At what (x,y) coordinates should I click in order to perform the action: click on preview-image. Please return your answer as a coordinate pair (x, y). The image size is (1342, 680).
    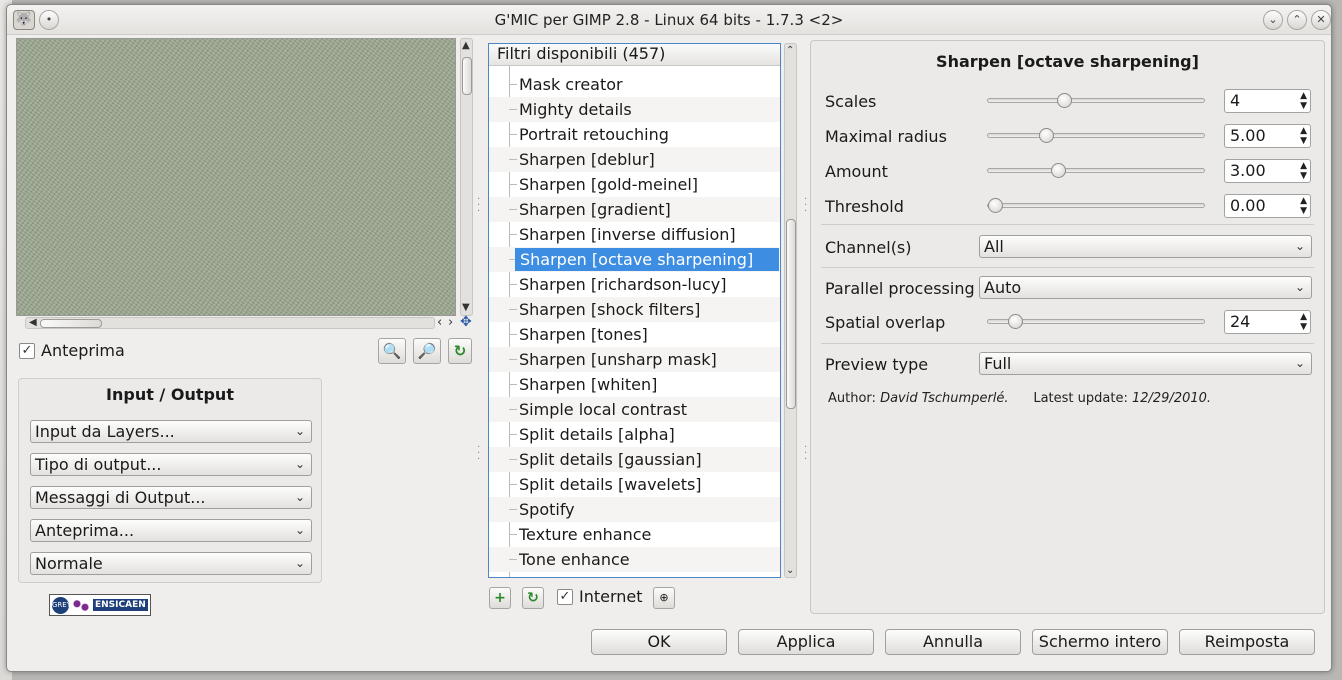
    Looking at the image, I should click on (236, 177).